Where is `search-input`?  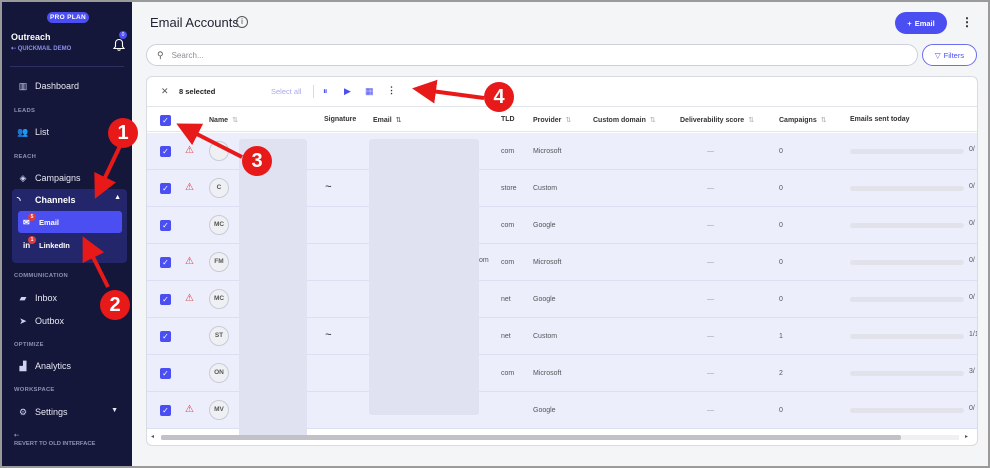
search-input is located at coordinates (471, 55).